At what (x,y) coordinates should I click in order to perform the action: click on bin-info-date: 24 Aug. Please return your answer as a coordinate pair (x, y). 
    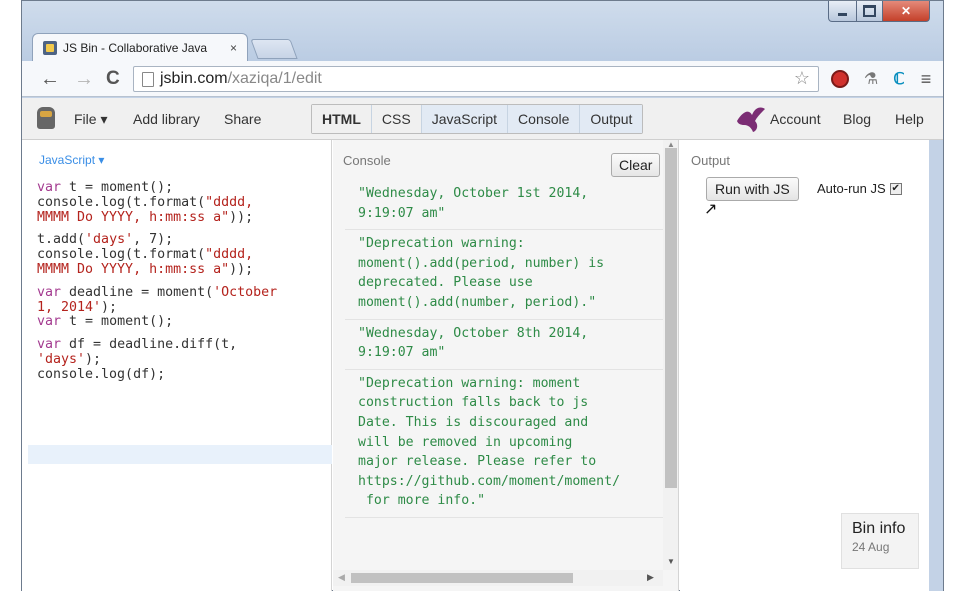
    Looking at the image, I should click on (871, 547).